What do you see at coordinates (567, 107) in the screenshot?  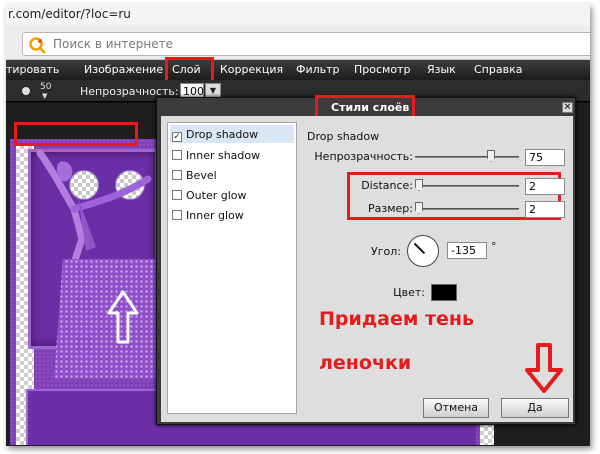 I see `close-button: ×` at bounding box center [567, 107].